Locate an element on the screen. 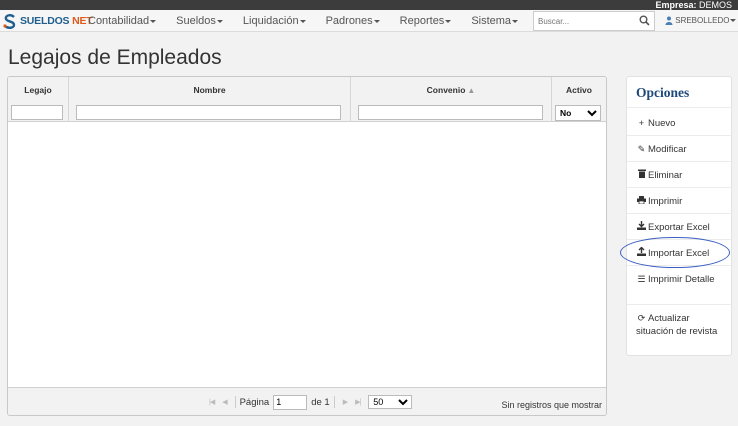  menu-contabilidad: Contabilidad is located at coordinates (122, 21).